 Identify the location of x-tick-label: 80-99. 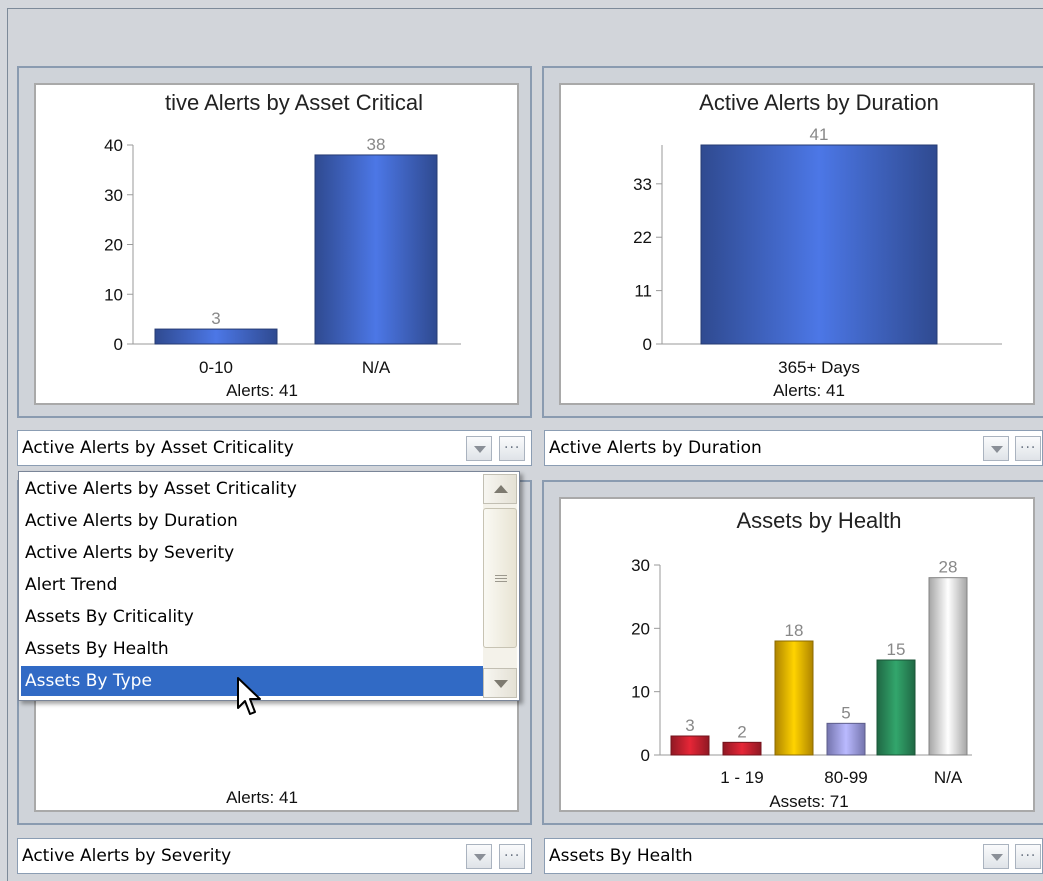
(845, 777).